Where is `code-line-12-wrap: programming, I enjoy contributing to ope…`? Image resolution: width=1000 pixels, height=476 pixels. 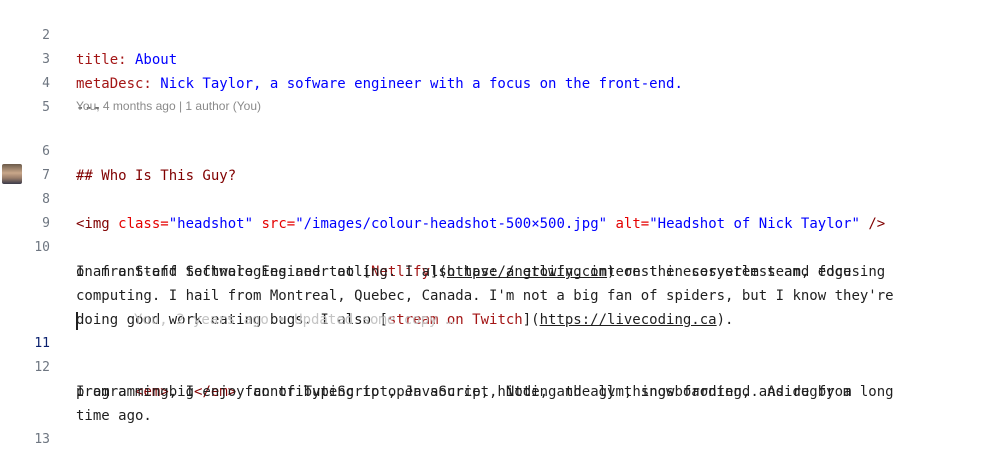
code-line-12-wrap: programming, I enjoy contributing to ope… is located at coordinates (500, 378).